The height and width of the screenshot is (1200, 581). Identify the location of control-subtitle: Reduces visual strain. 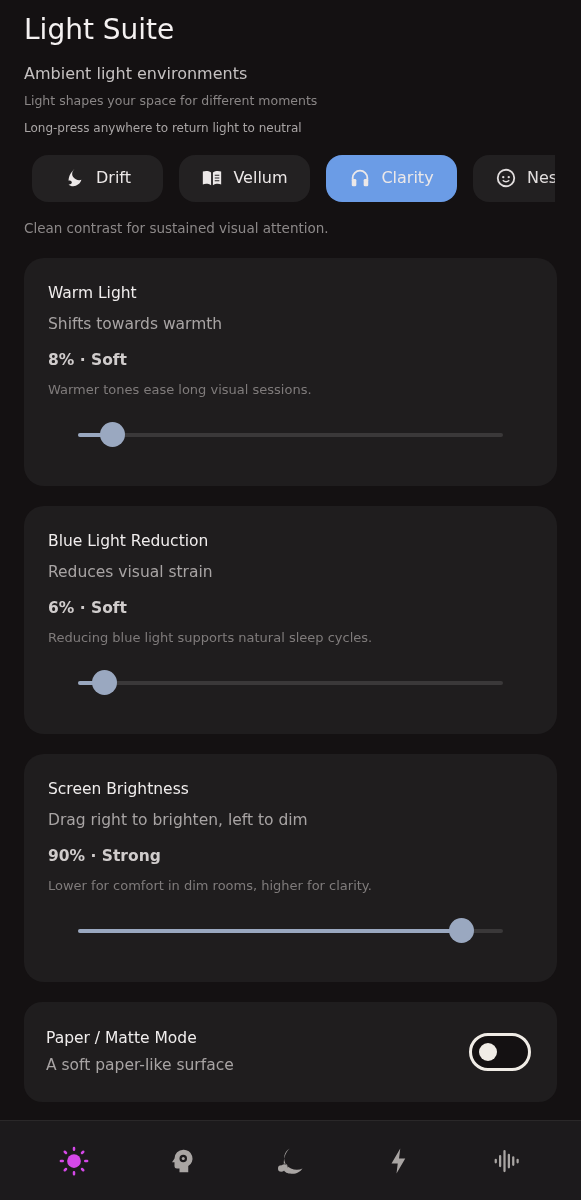
(131, 573).